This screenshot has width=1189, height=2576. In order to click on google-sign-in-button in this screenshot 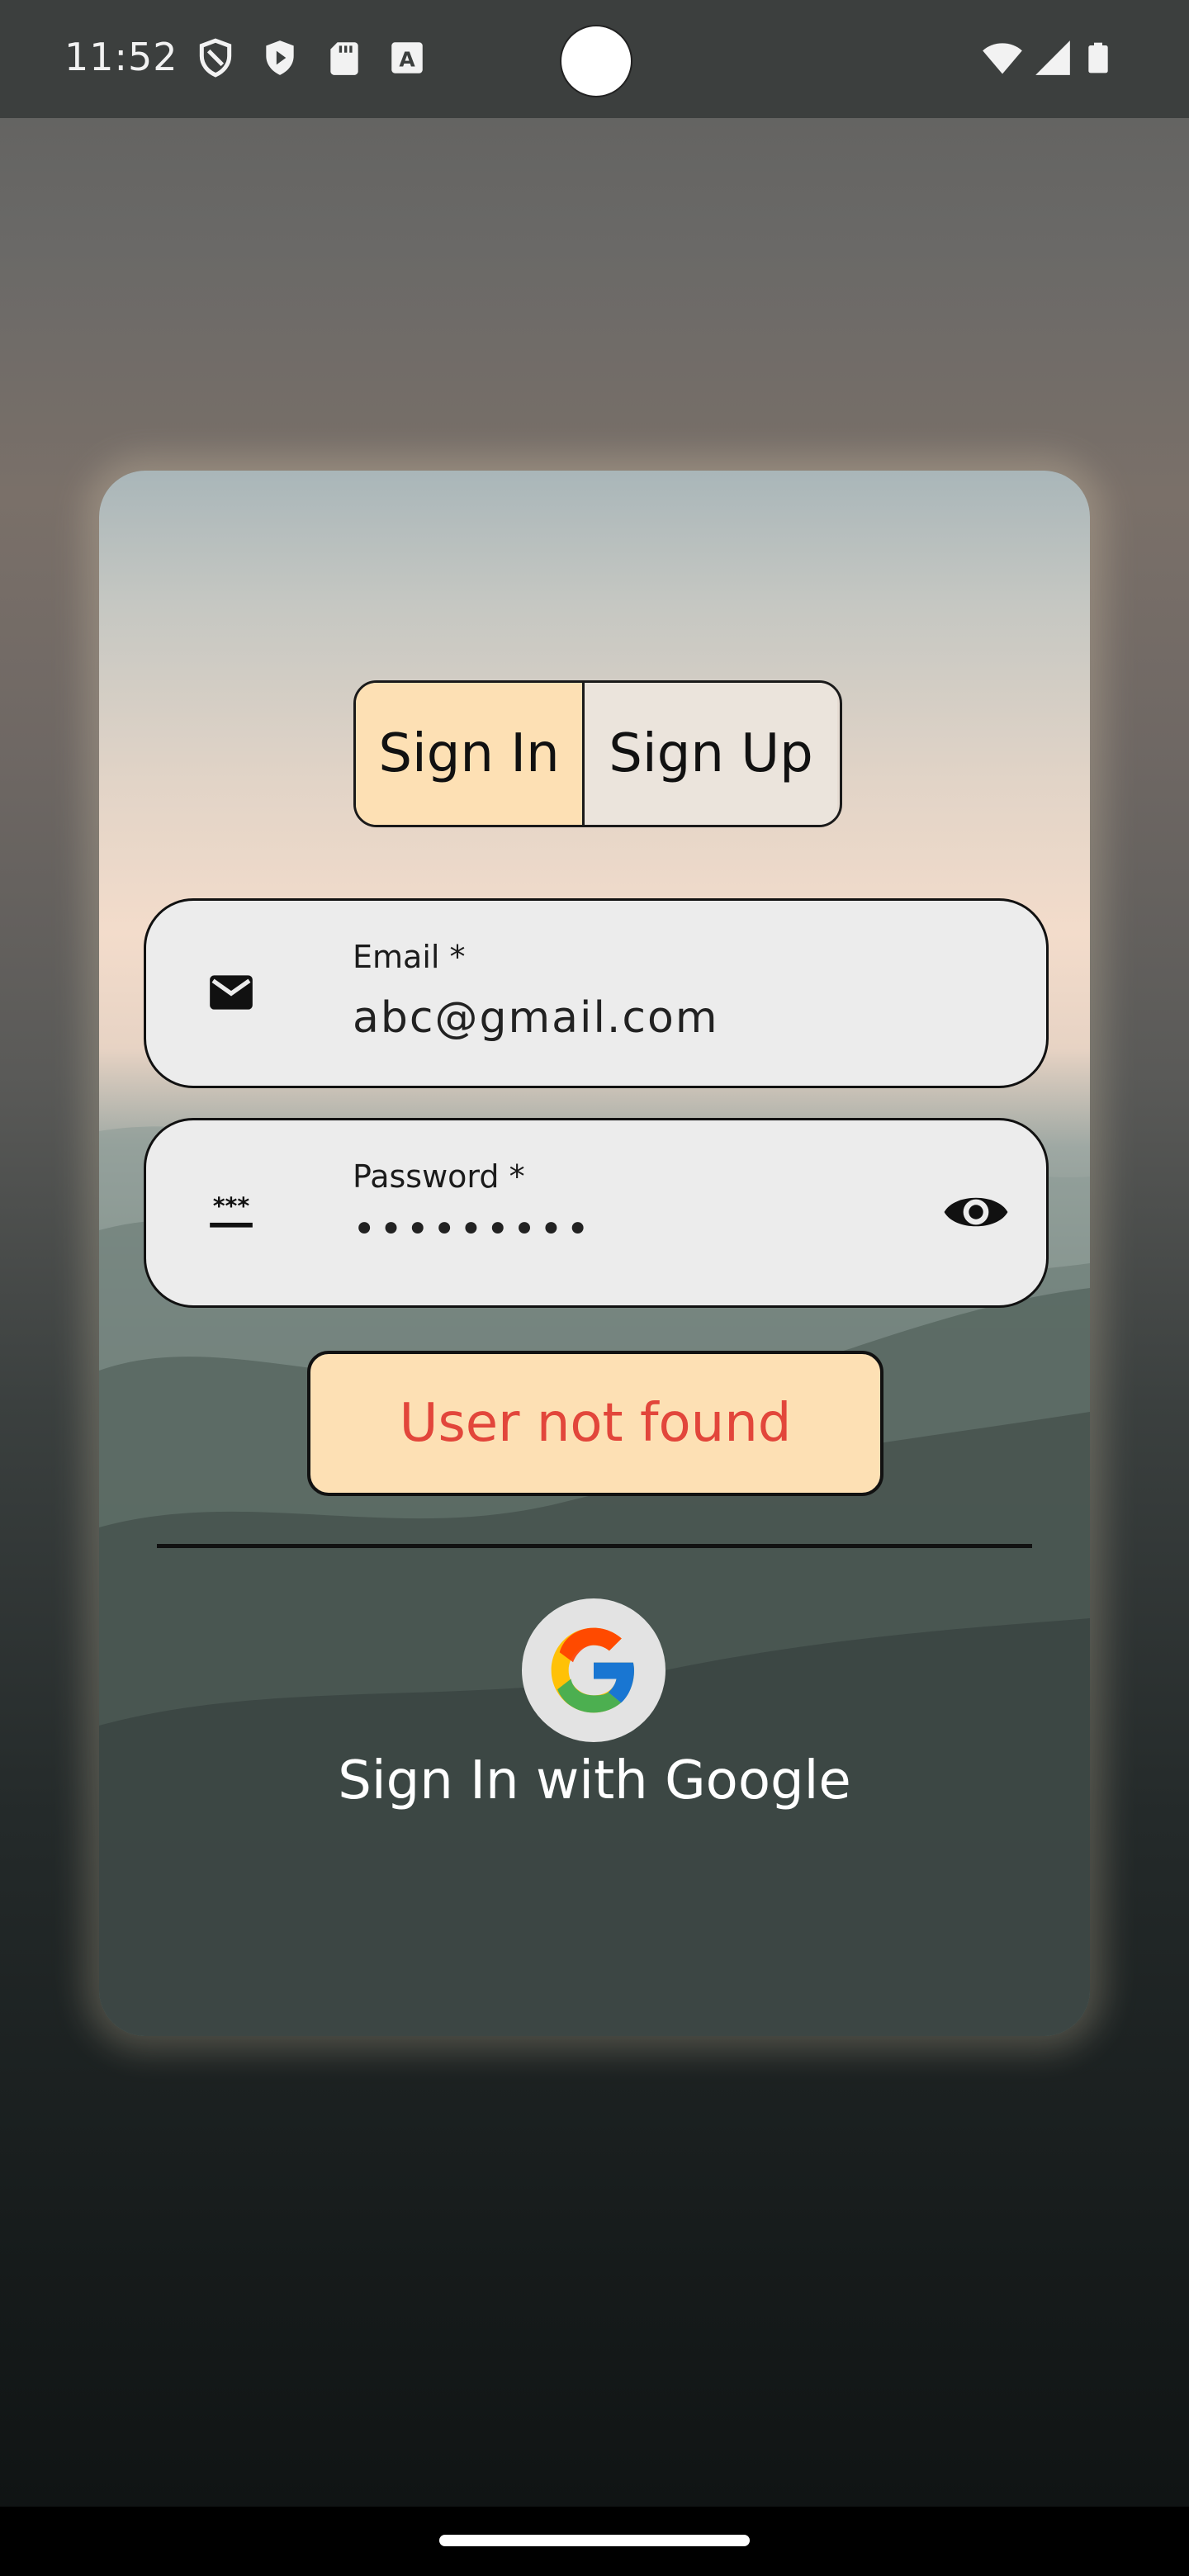, I will do `click(594, 1670)`.